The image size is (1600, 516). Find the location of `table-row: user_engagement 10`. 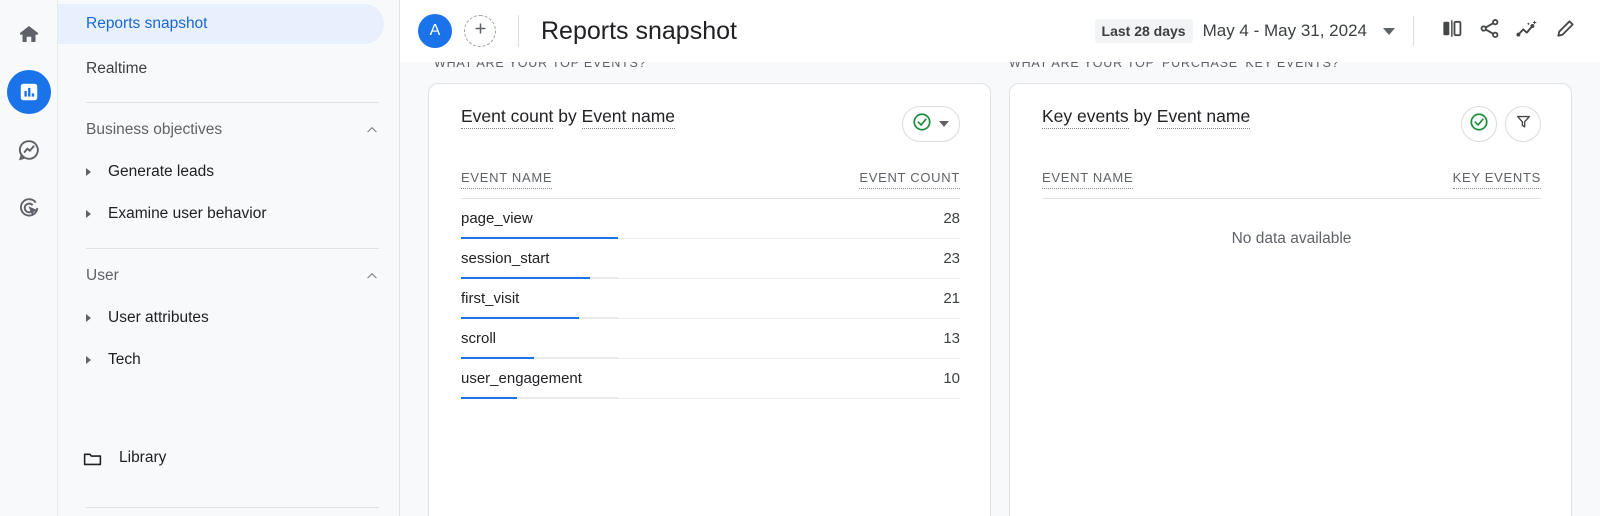

table-row: user_engagement 10 is located at coordinates (710, 379).